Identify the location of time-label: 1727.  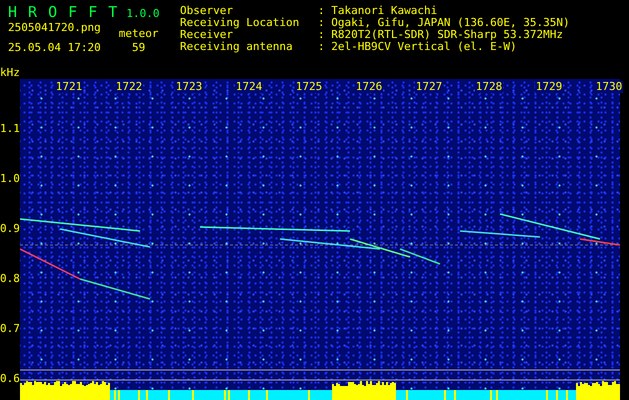
(429, 87).